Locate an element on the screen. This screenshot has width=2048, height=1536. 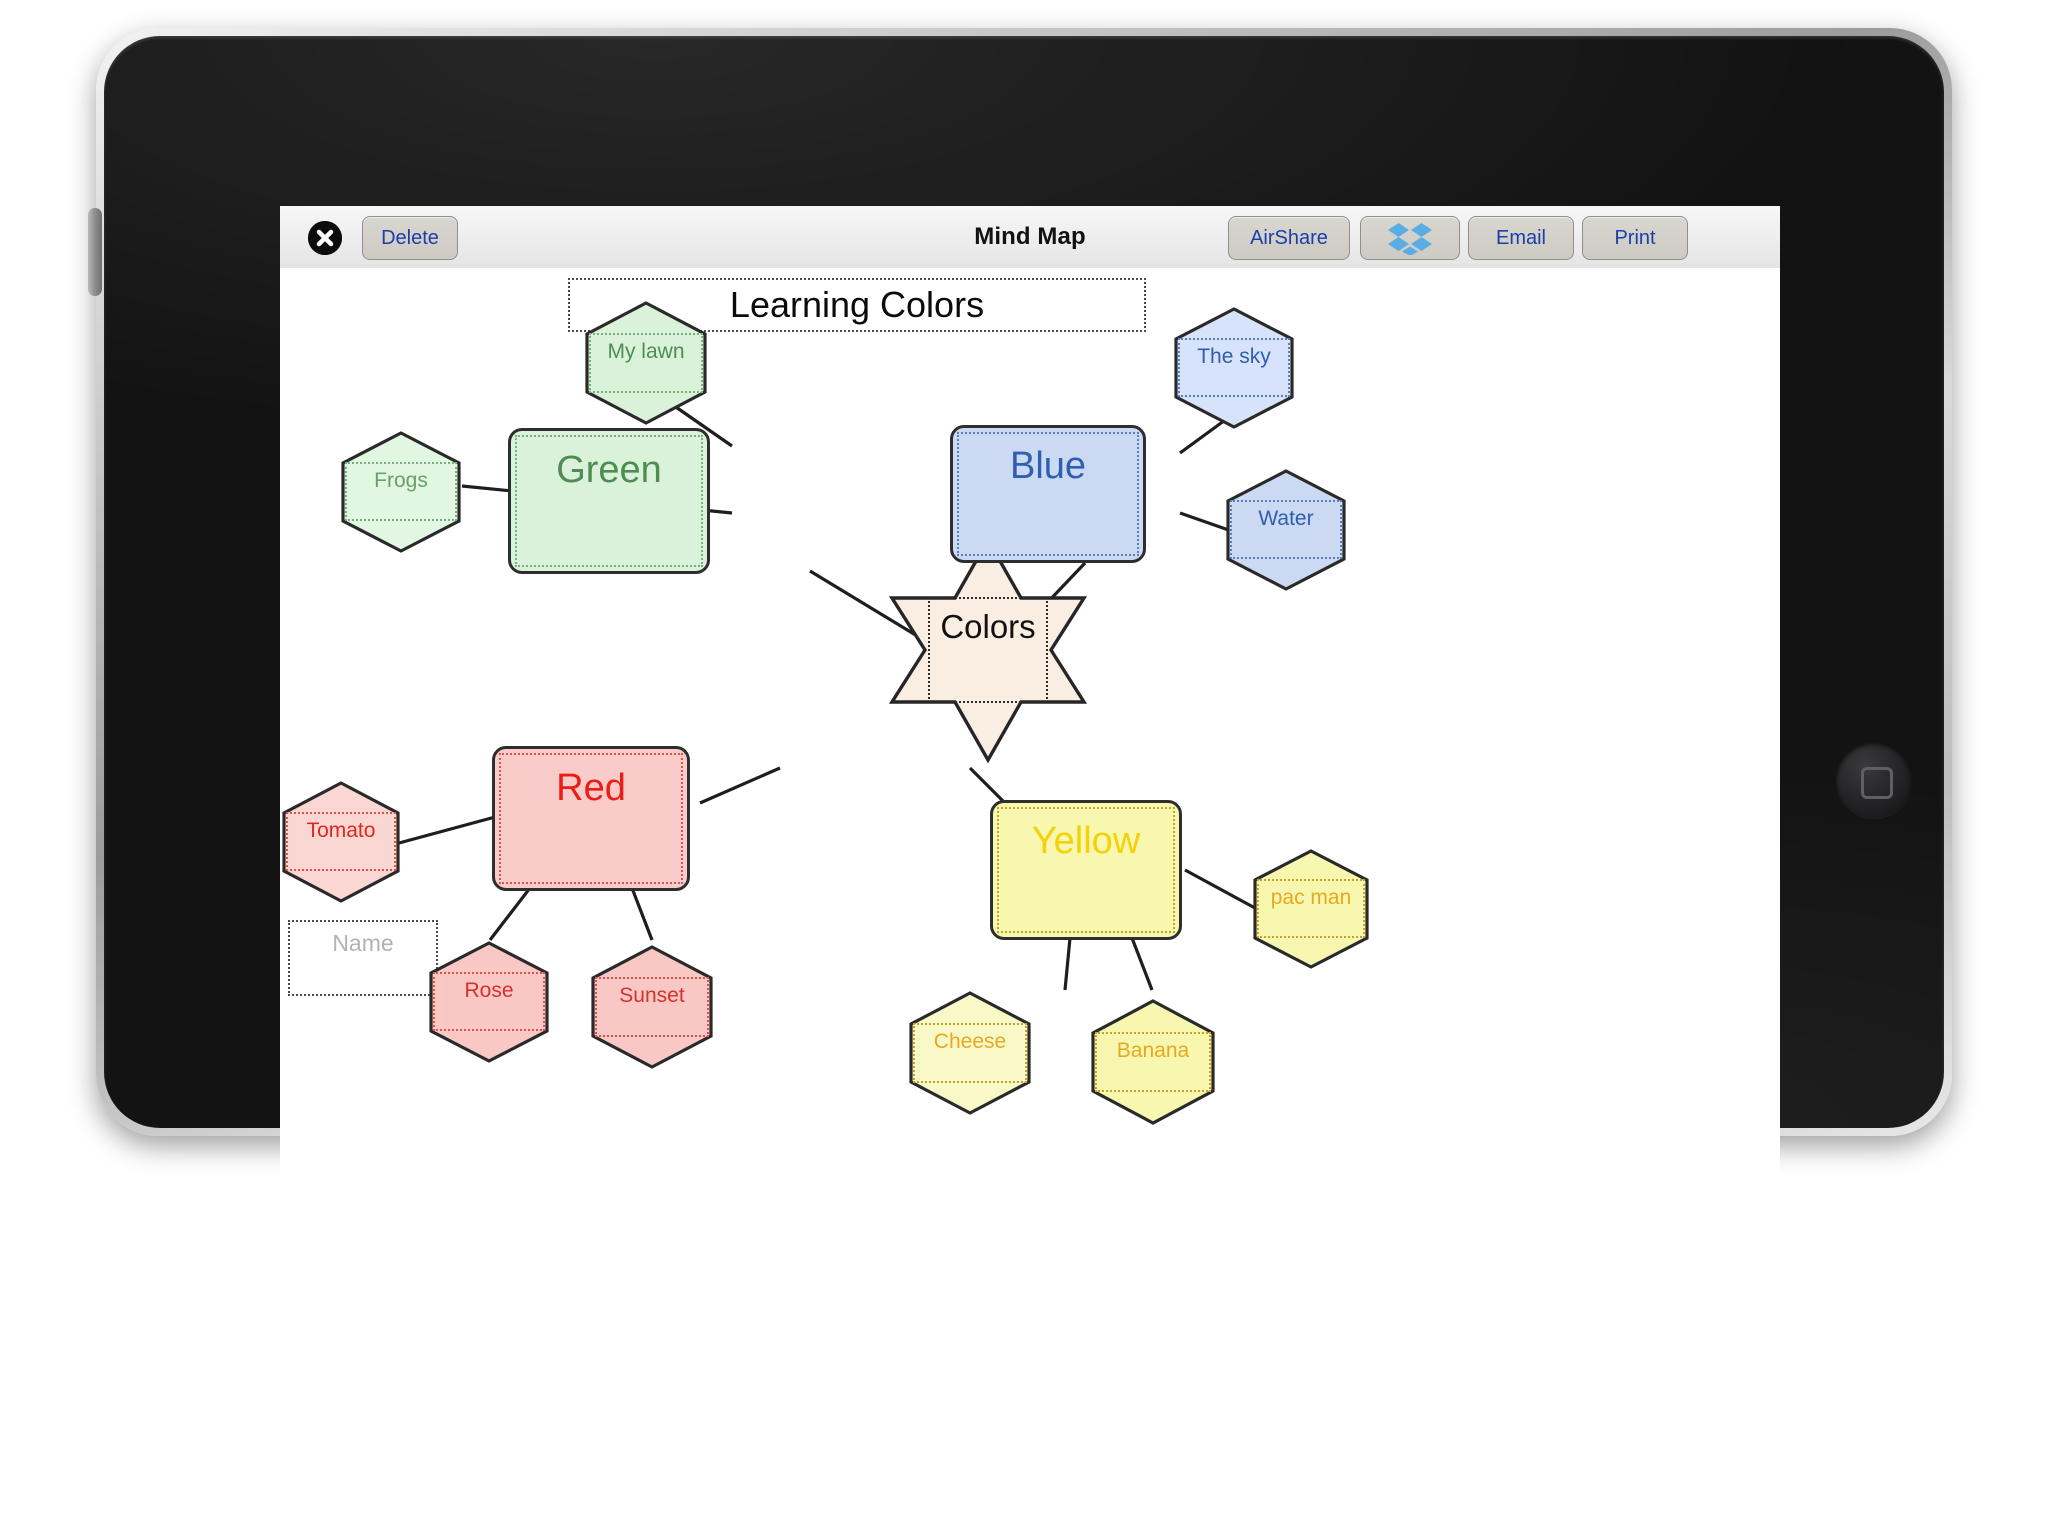
edge-red-sunset is located at coordinates (642, 914).